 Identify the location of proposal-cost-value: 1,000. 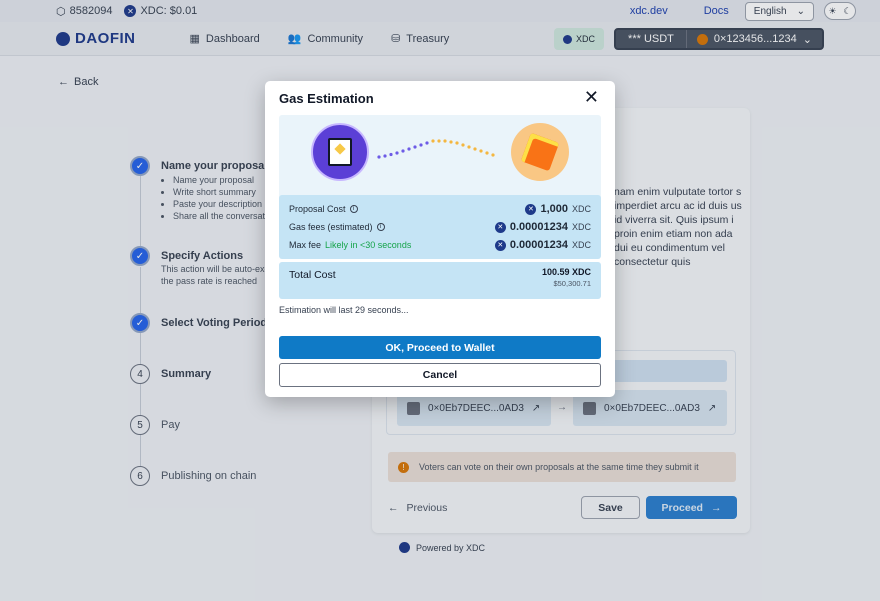
(554, 209).